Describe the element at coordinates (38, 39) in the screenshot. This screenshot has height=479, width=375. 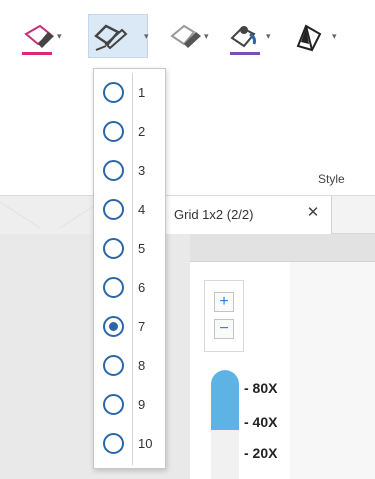
I see `pen-color-icon` at that location.